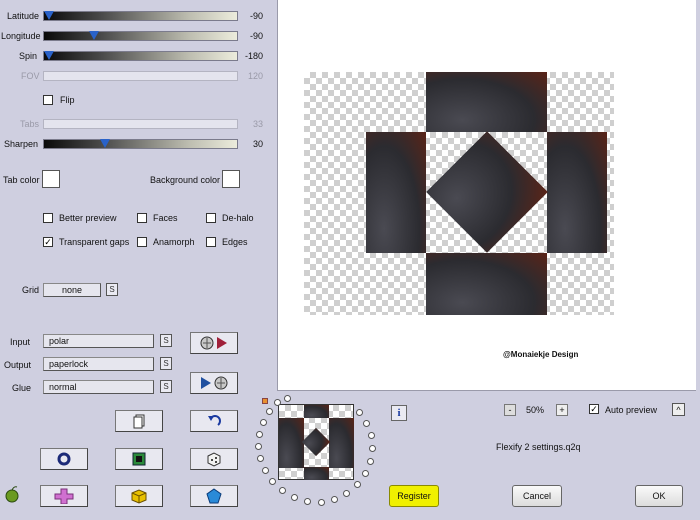 This screenshot has width=700, height=520. I want to click on input-s-button: S, so click(166, 340).